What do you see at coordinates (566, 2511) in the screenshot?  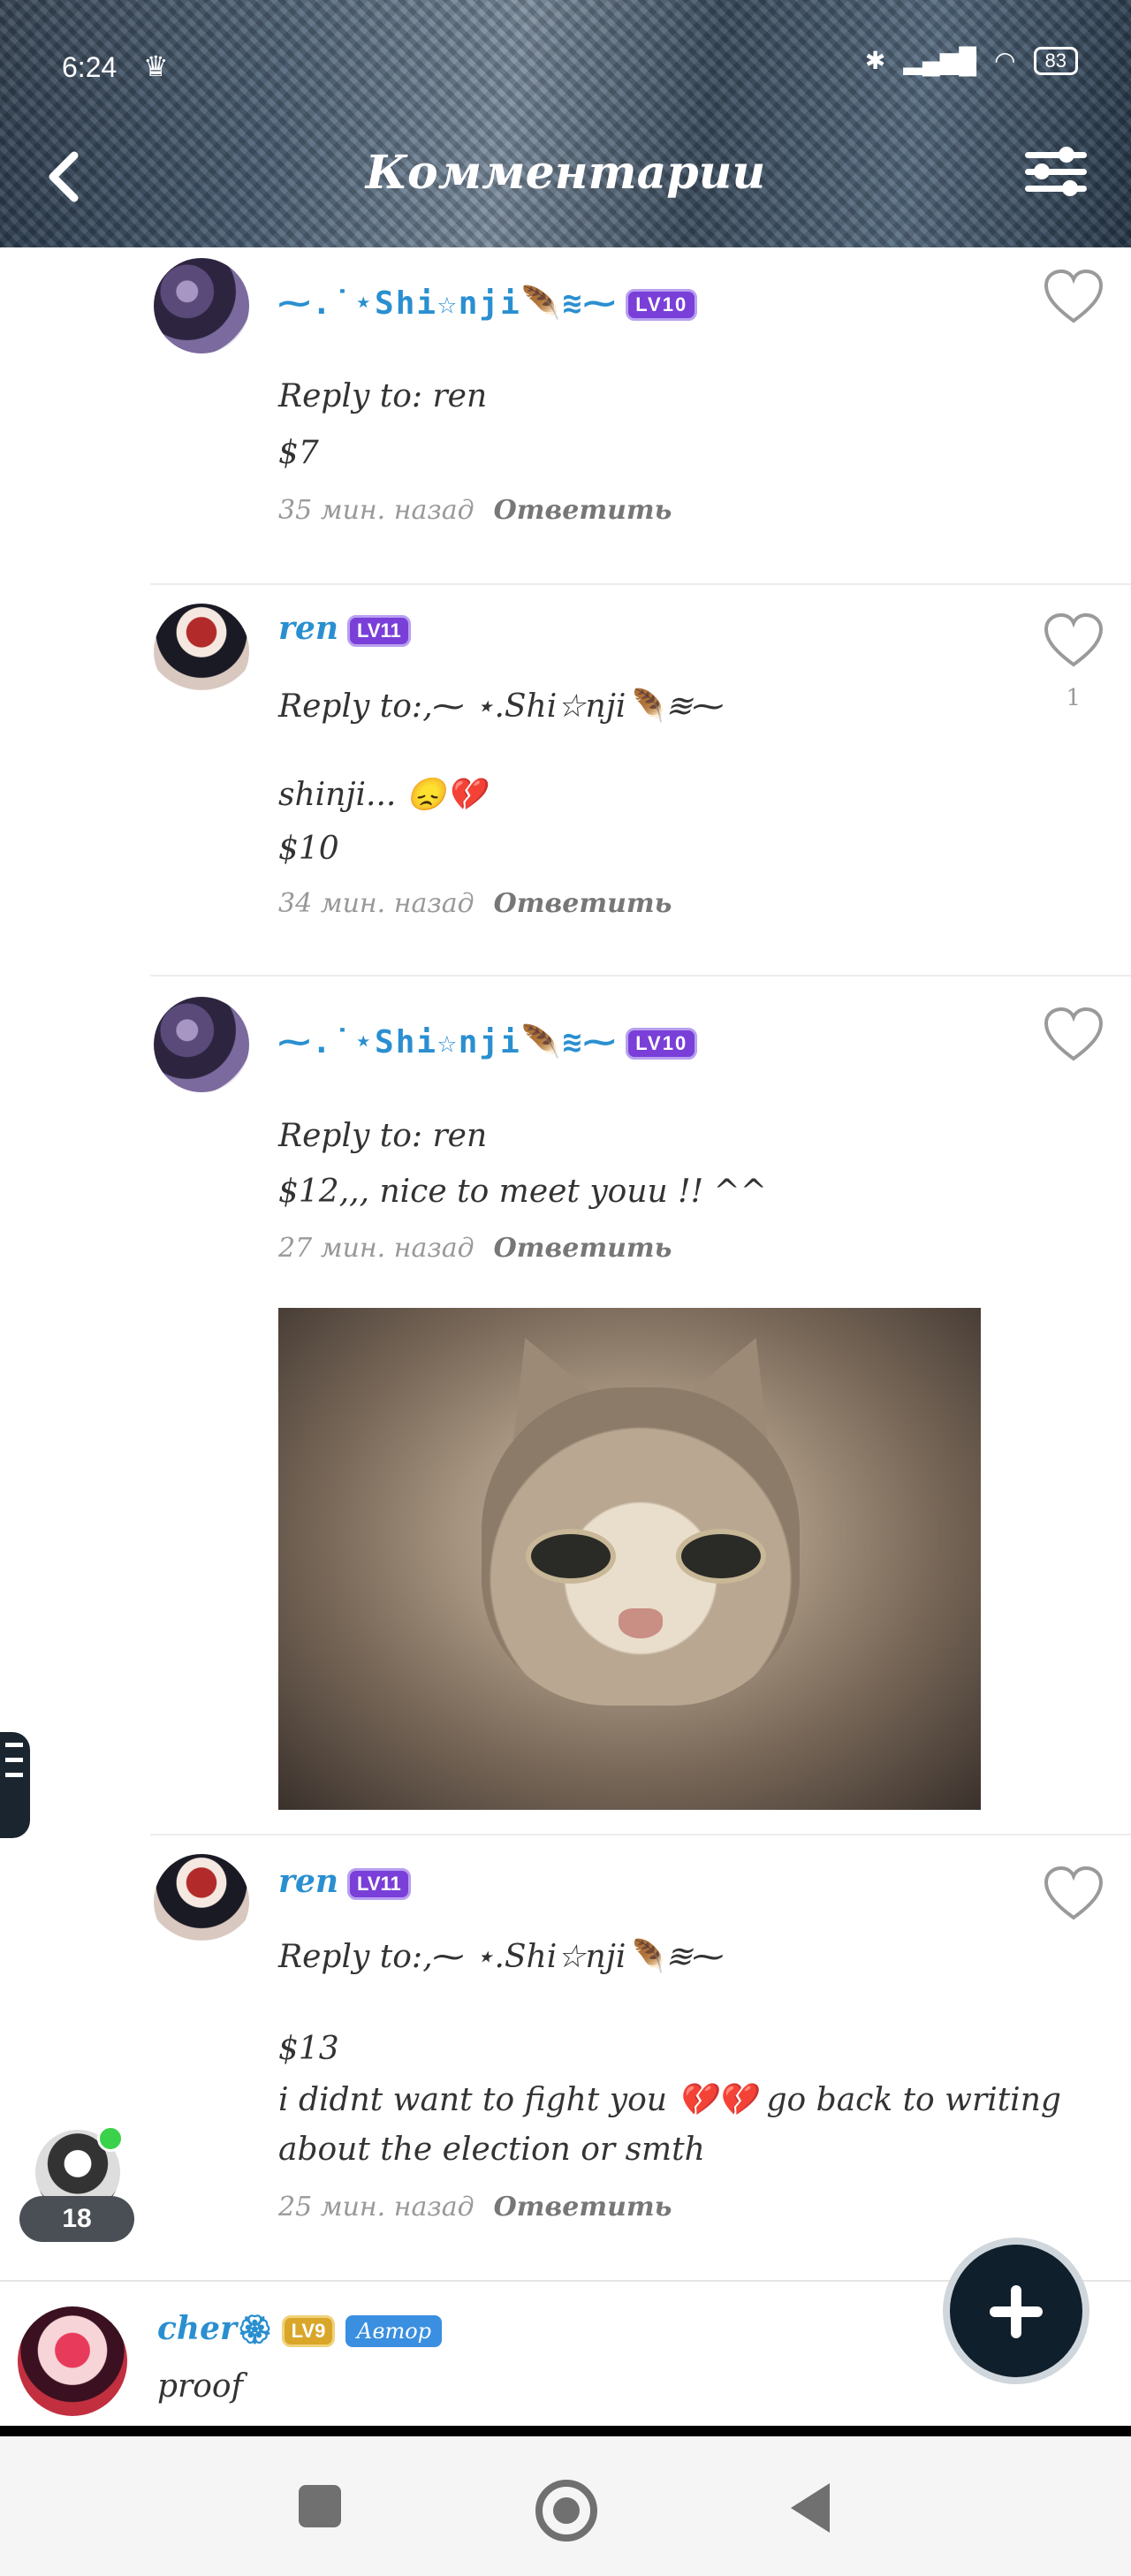 I see `home-button` at bounding box center [566, 2511].